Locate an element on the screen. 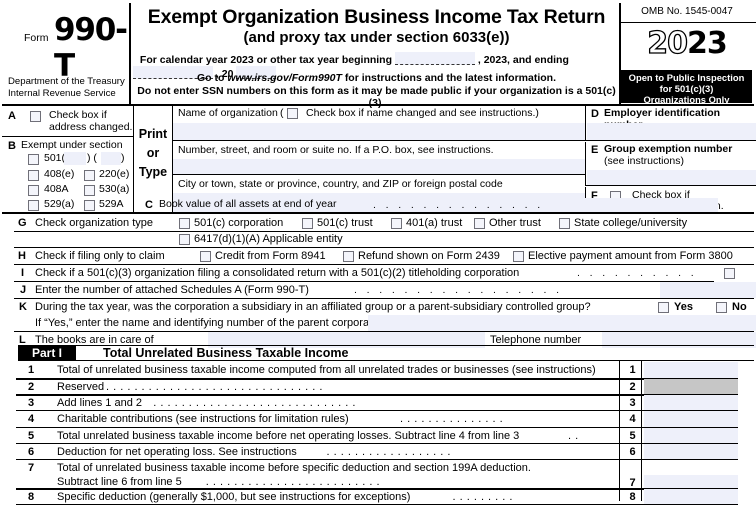 The width and height of the screenshot is (756, 505). book-value-label: Book value of all assets at end of year is located at coordinates (248, 204).